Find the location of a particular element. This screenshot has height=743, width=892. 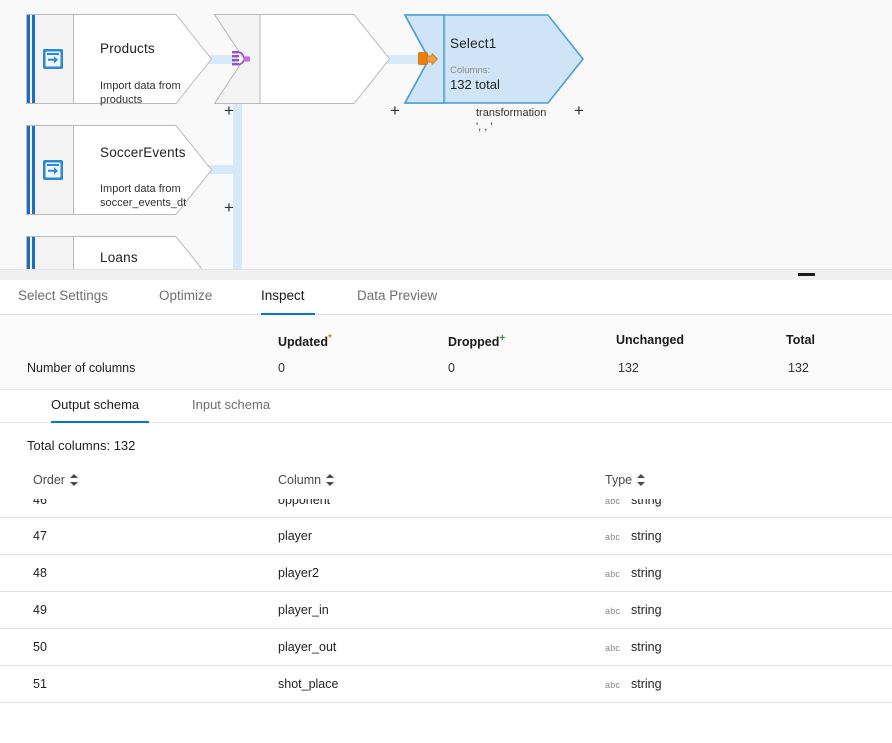

node-soccerevents-title: SoccerEvents is located at coordinates (143, 152).